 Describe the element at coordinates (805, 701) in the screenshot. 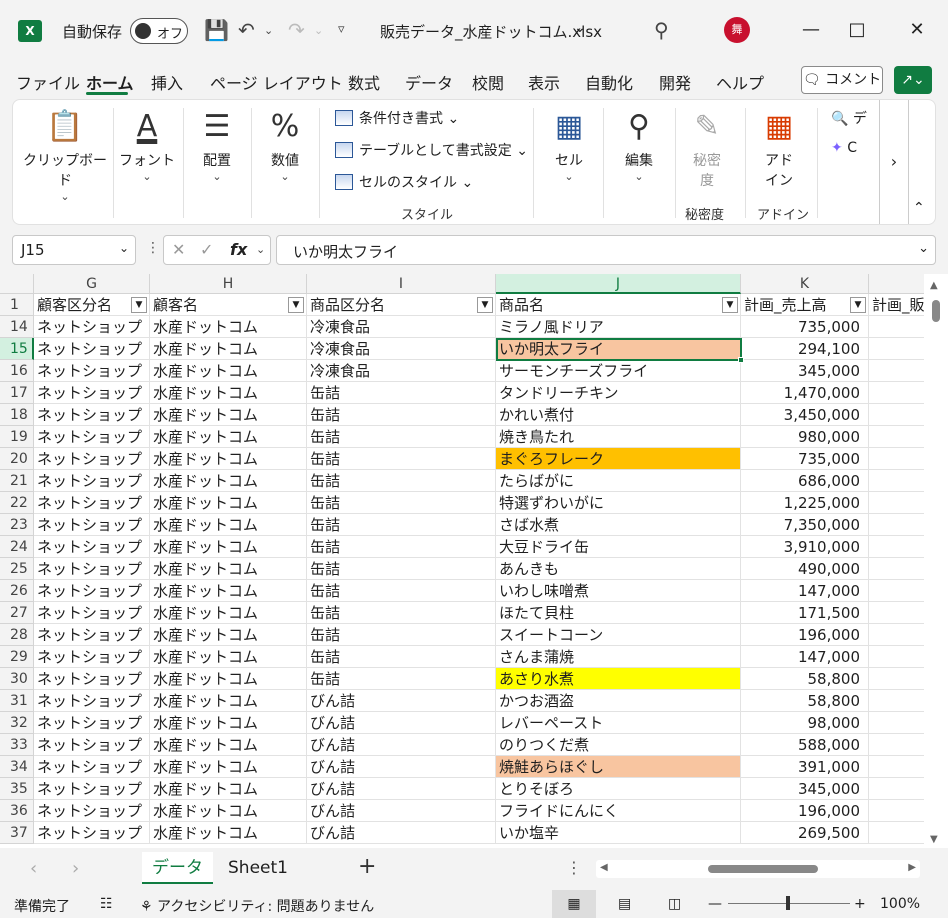

I see `cell-k: 58,800` at that location.